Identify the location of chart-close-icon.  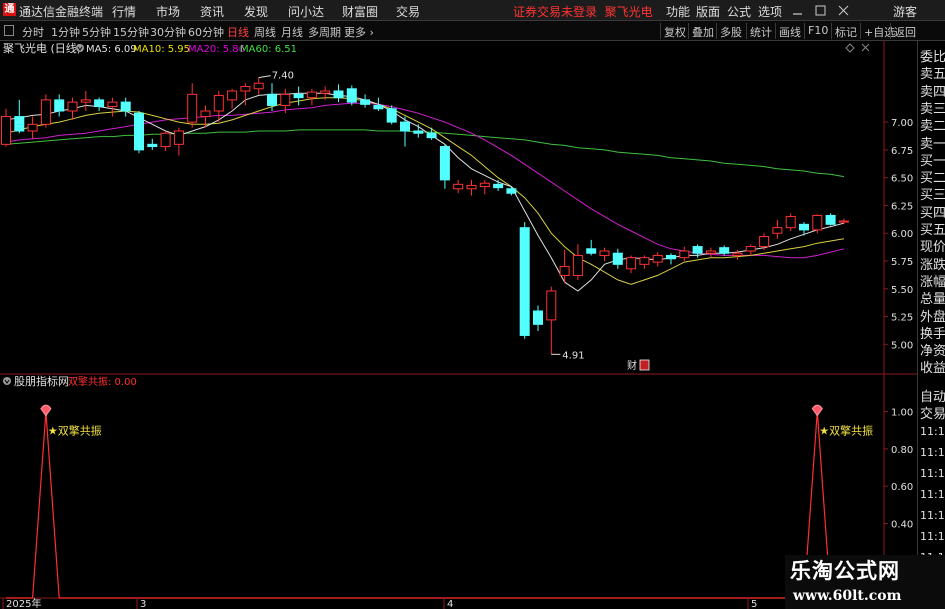
(865, 47).